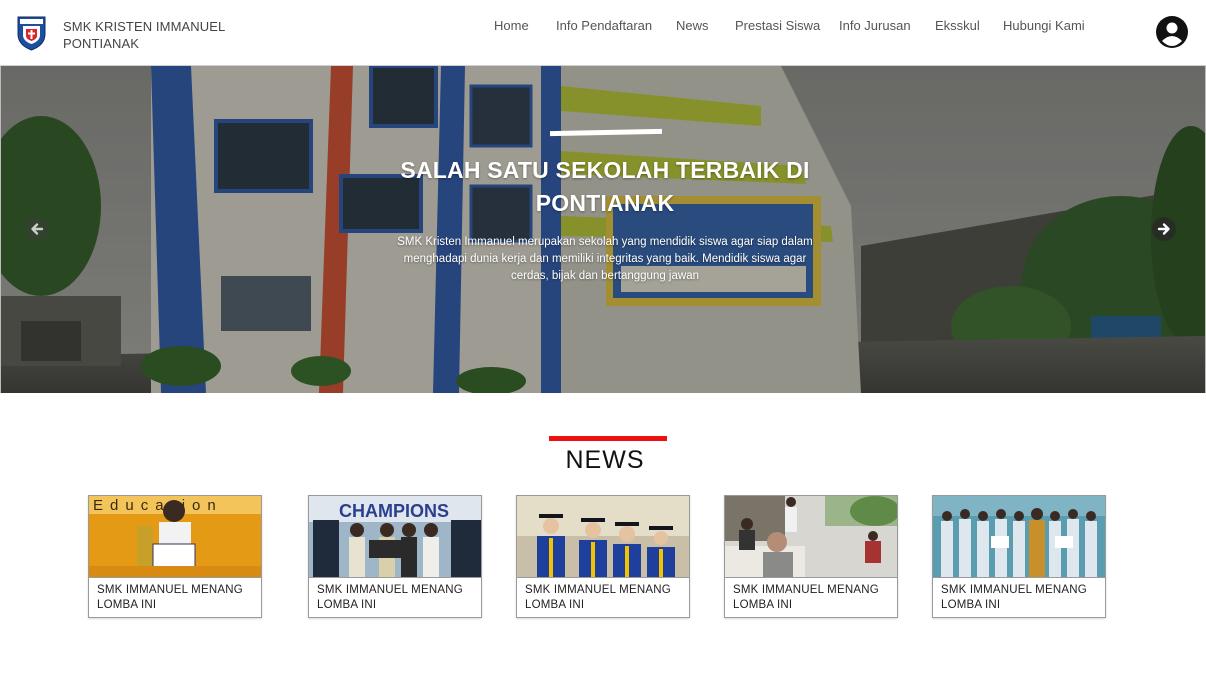  What do you see at coordinates (608, 438) in the screenshot?
I see `news-accent-bar` at bounding box center [608, 438].